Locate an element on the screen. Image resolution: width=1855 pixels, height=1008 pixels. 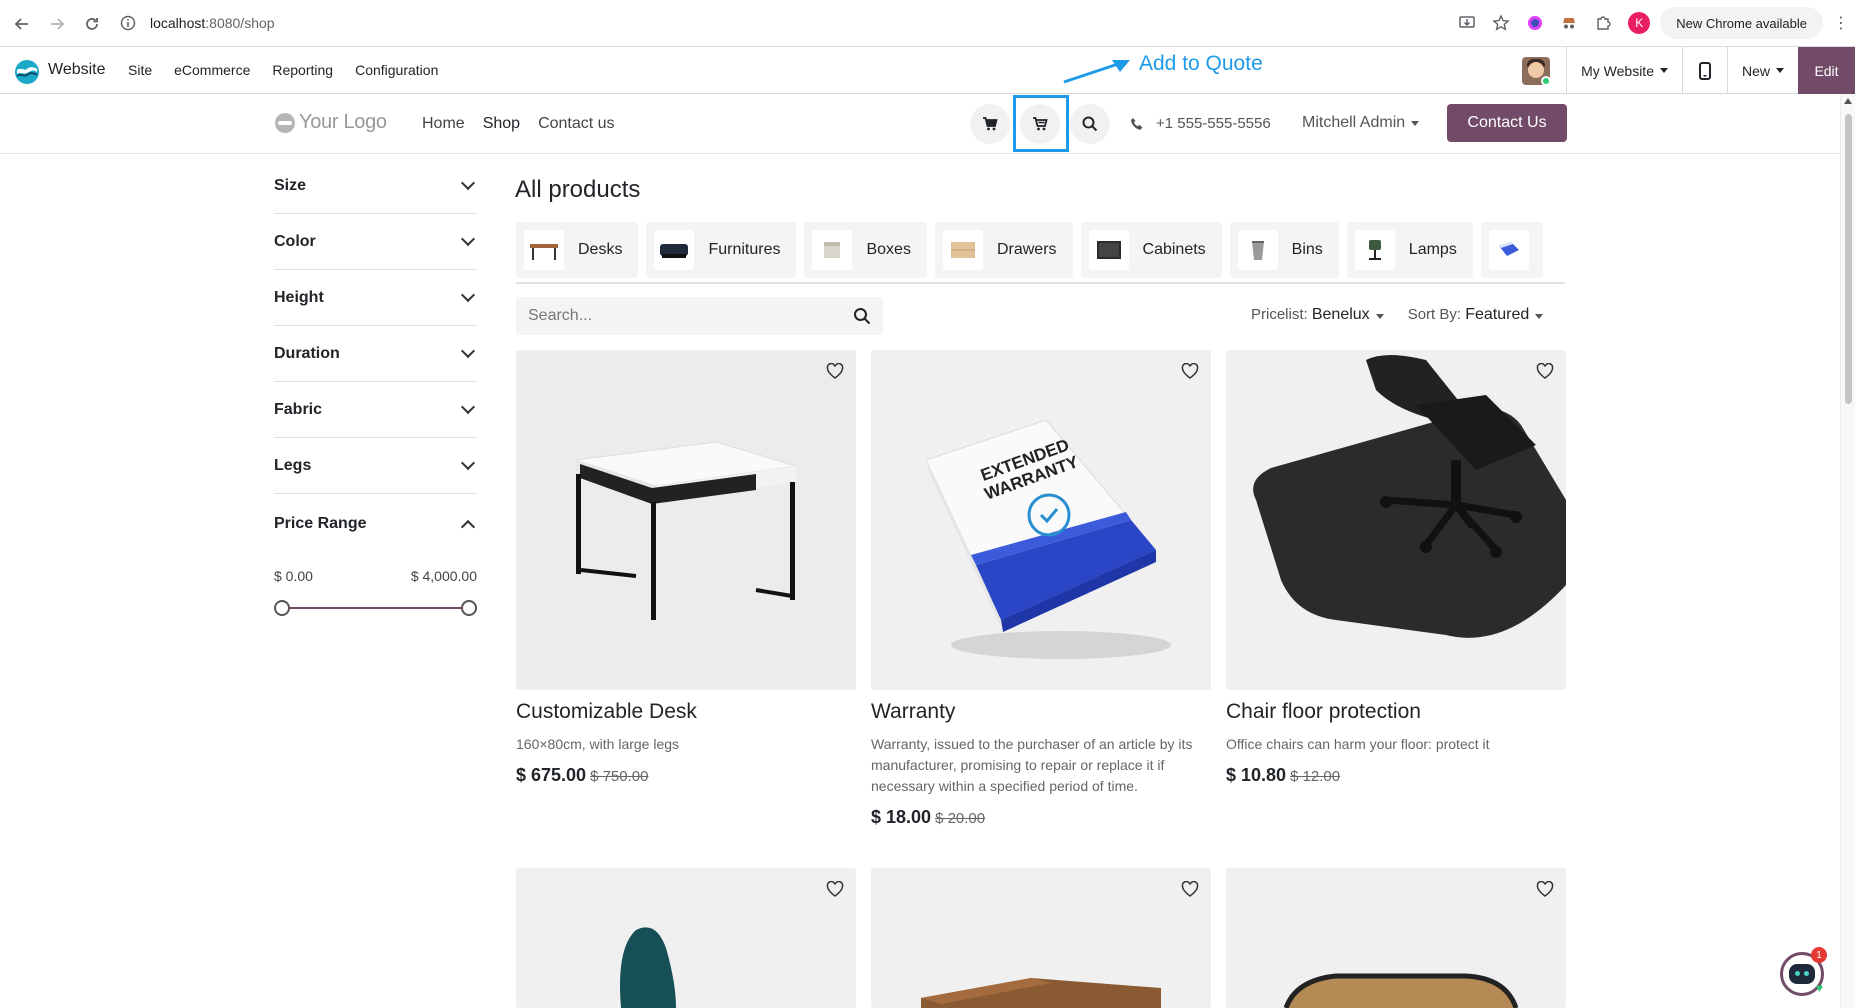
filter-duration: Duration is located at coordinates (375, 354).